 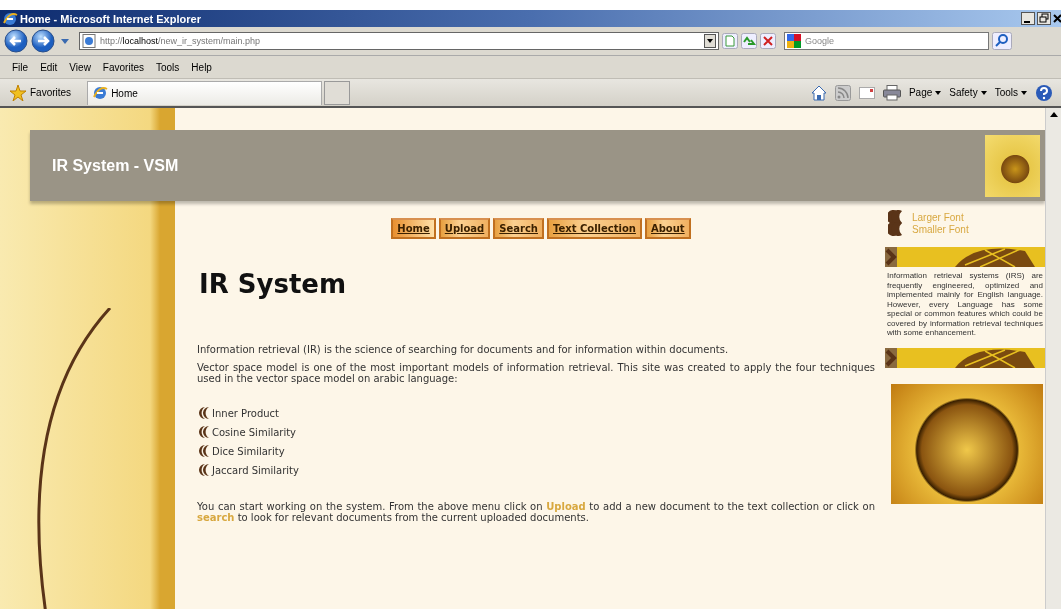 What do you see at coordinates (399, 41) in the screenshot?
I see `address-field: http://localhost/new_ir_system/main.php` at bounding box center [399, 41].